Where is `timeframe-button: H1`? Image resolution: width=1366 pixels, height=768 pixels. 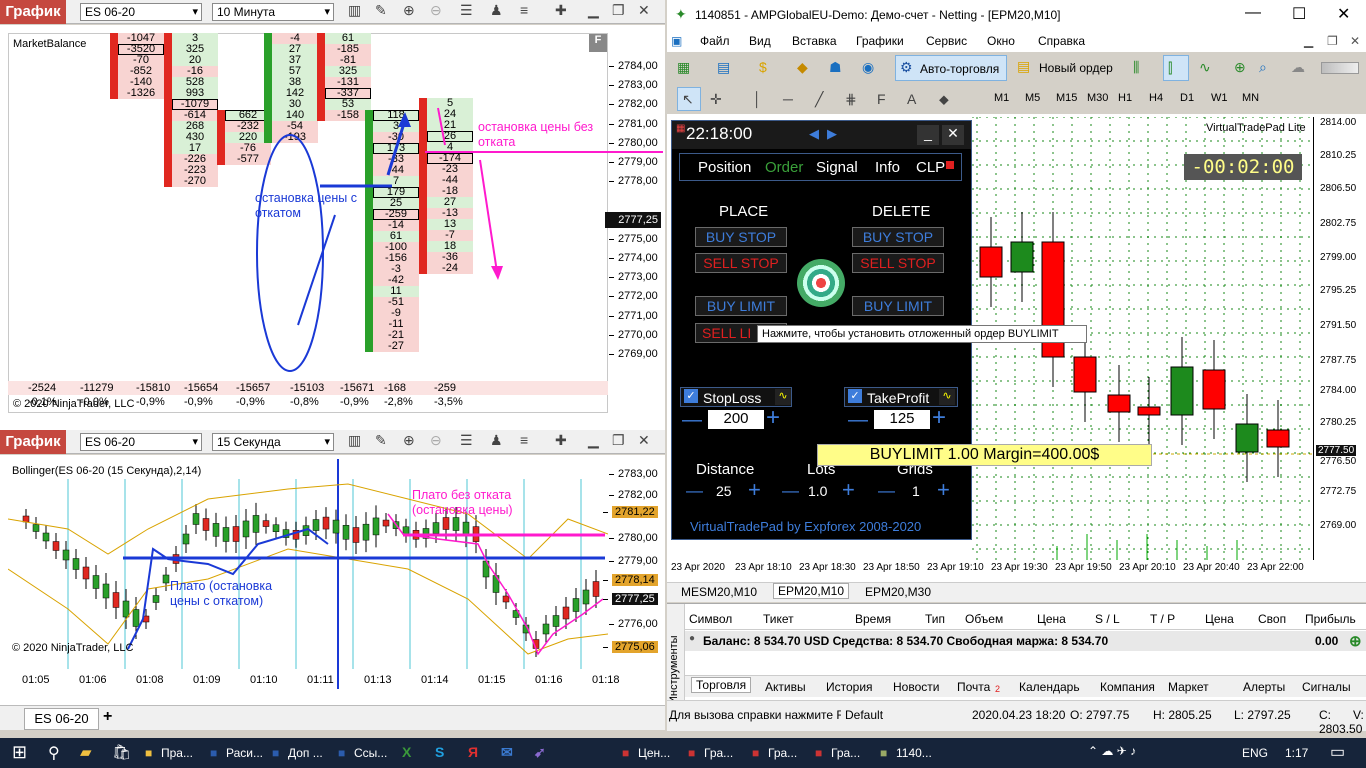 timeframe-button: H1 is located at coordinates (1125, 98).